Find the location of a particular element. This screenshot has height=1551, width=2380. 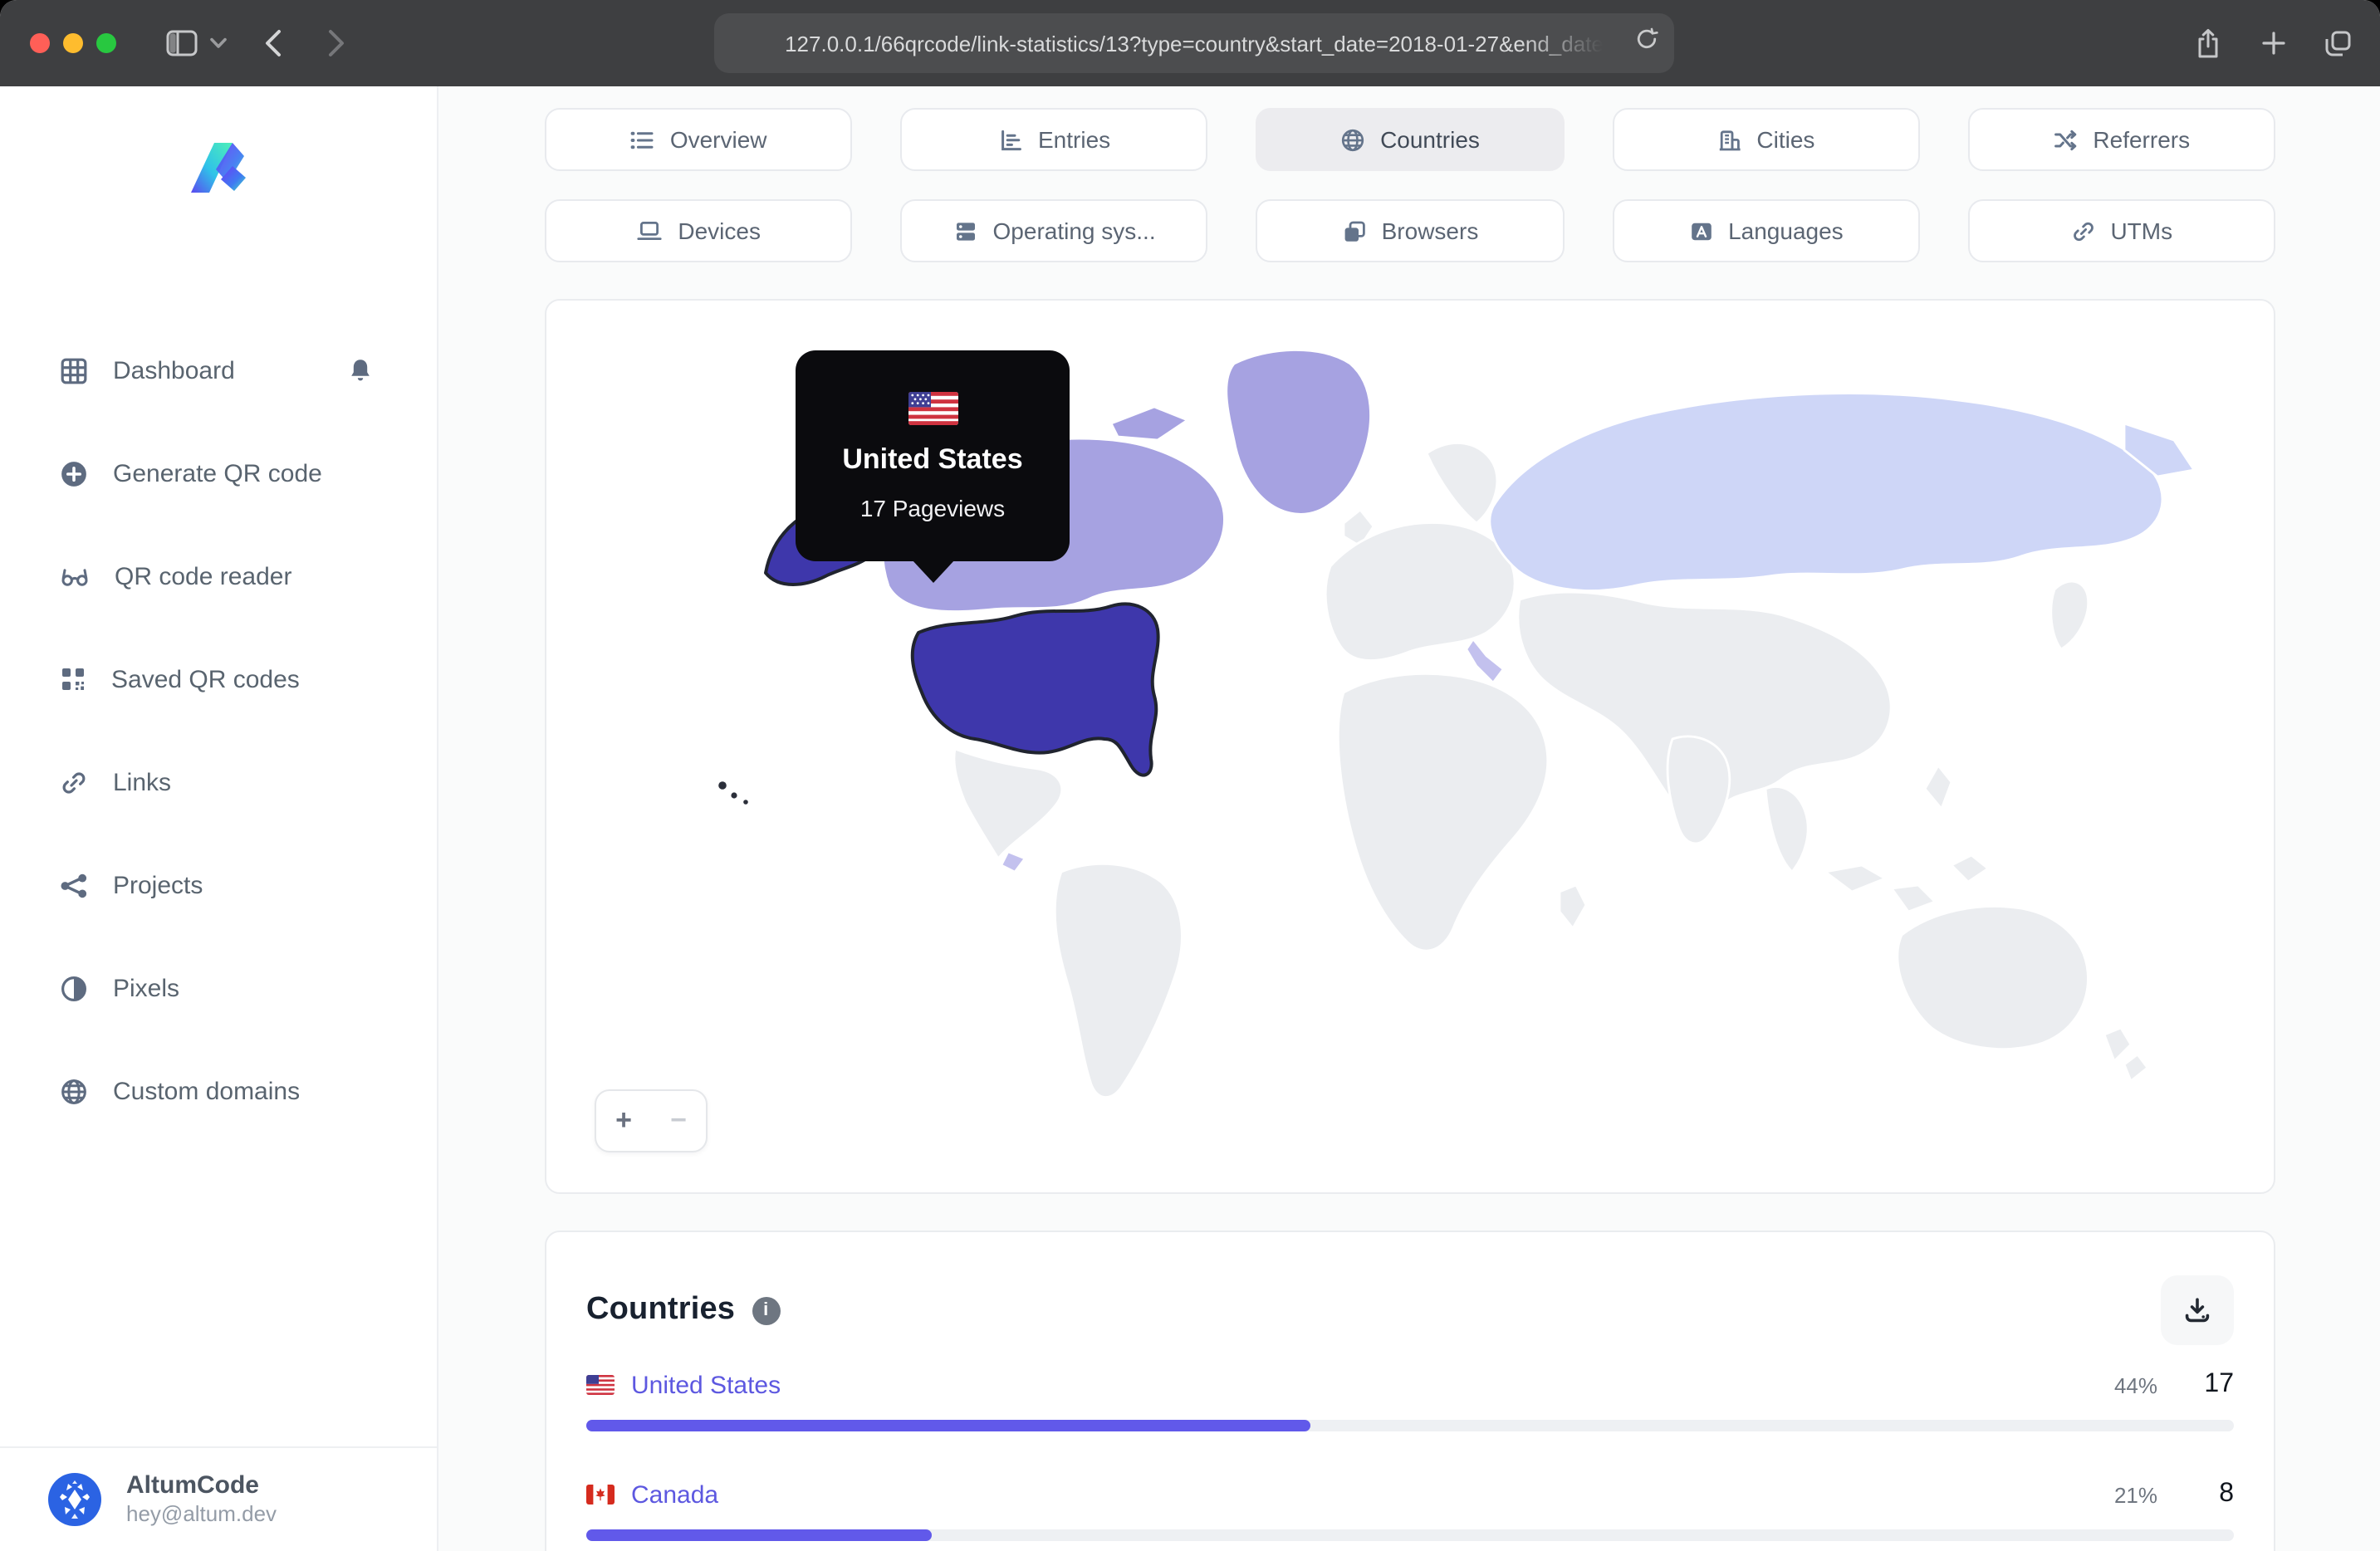

map-zoom-controls: + − is located at coordinates (651, 1120).